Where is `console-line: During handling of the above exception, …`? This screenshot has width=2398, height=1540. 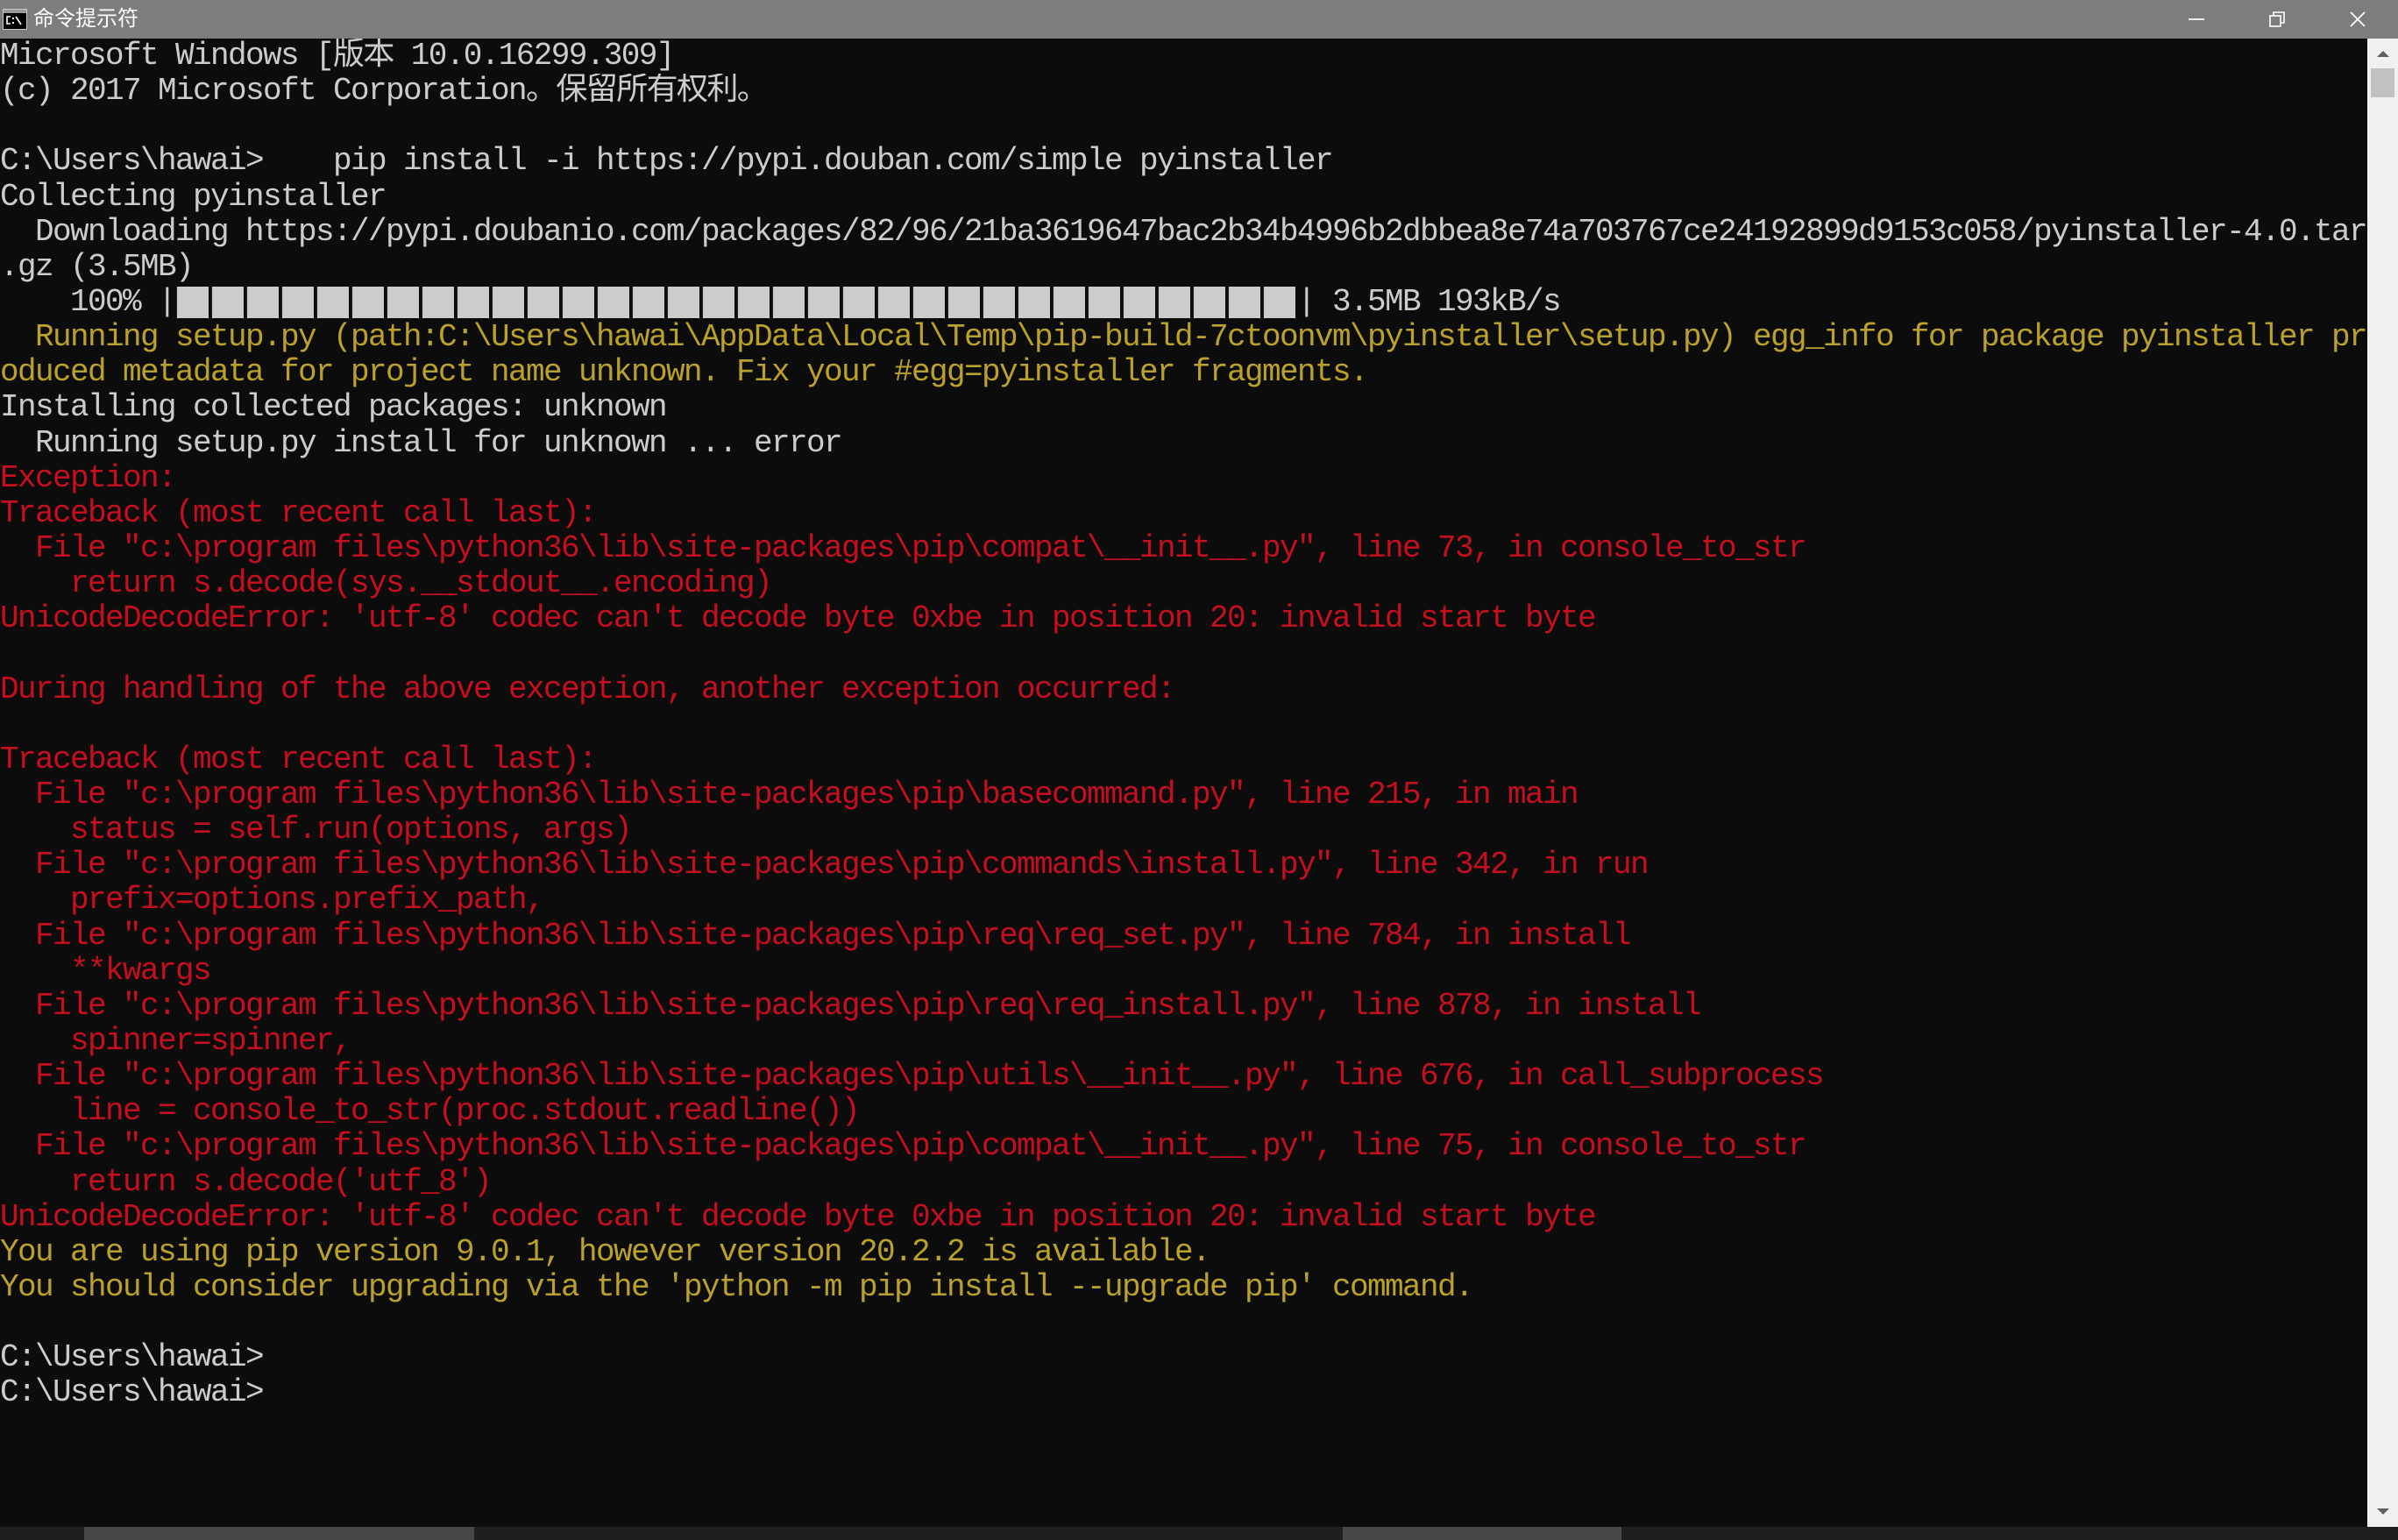
console-line: During handling of the above exception, … is located at coordinates (588, 689).